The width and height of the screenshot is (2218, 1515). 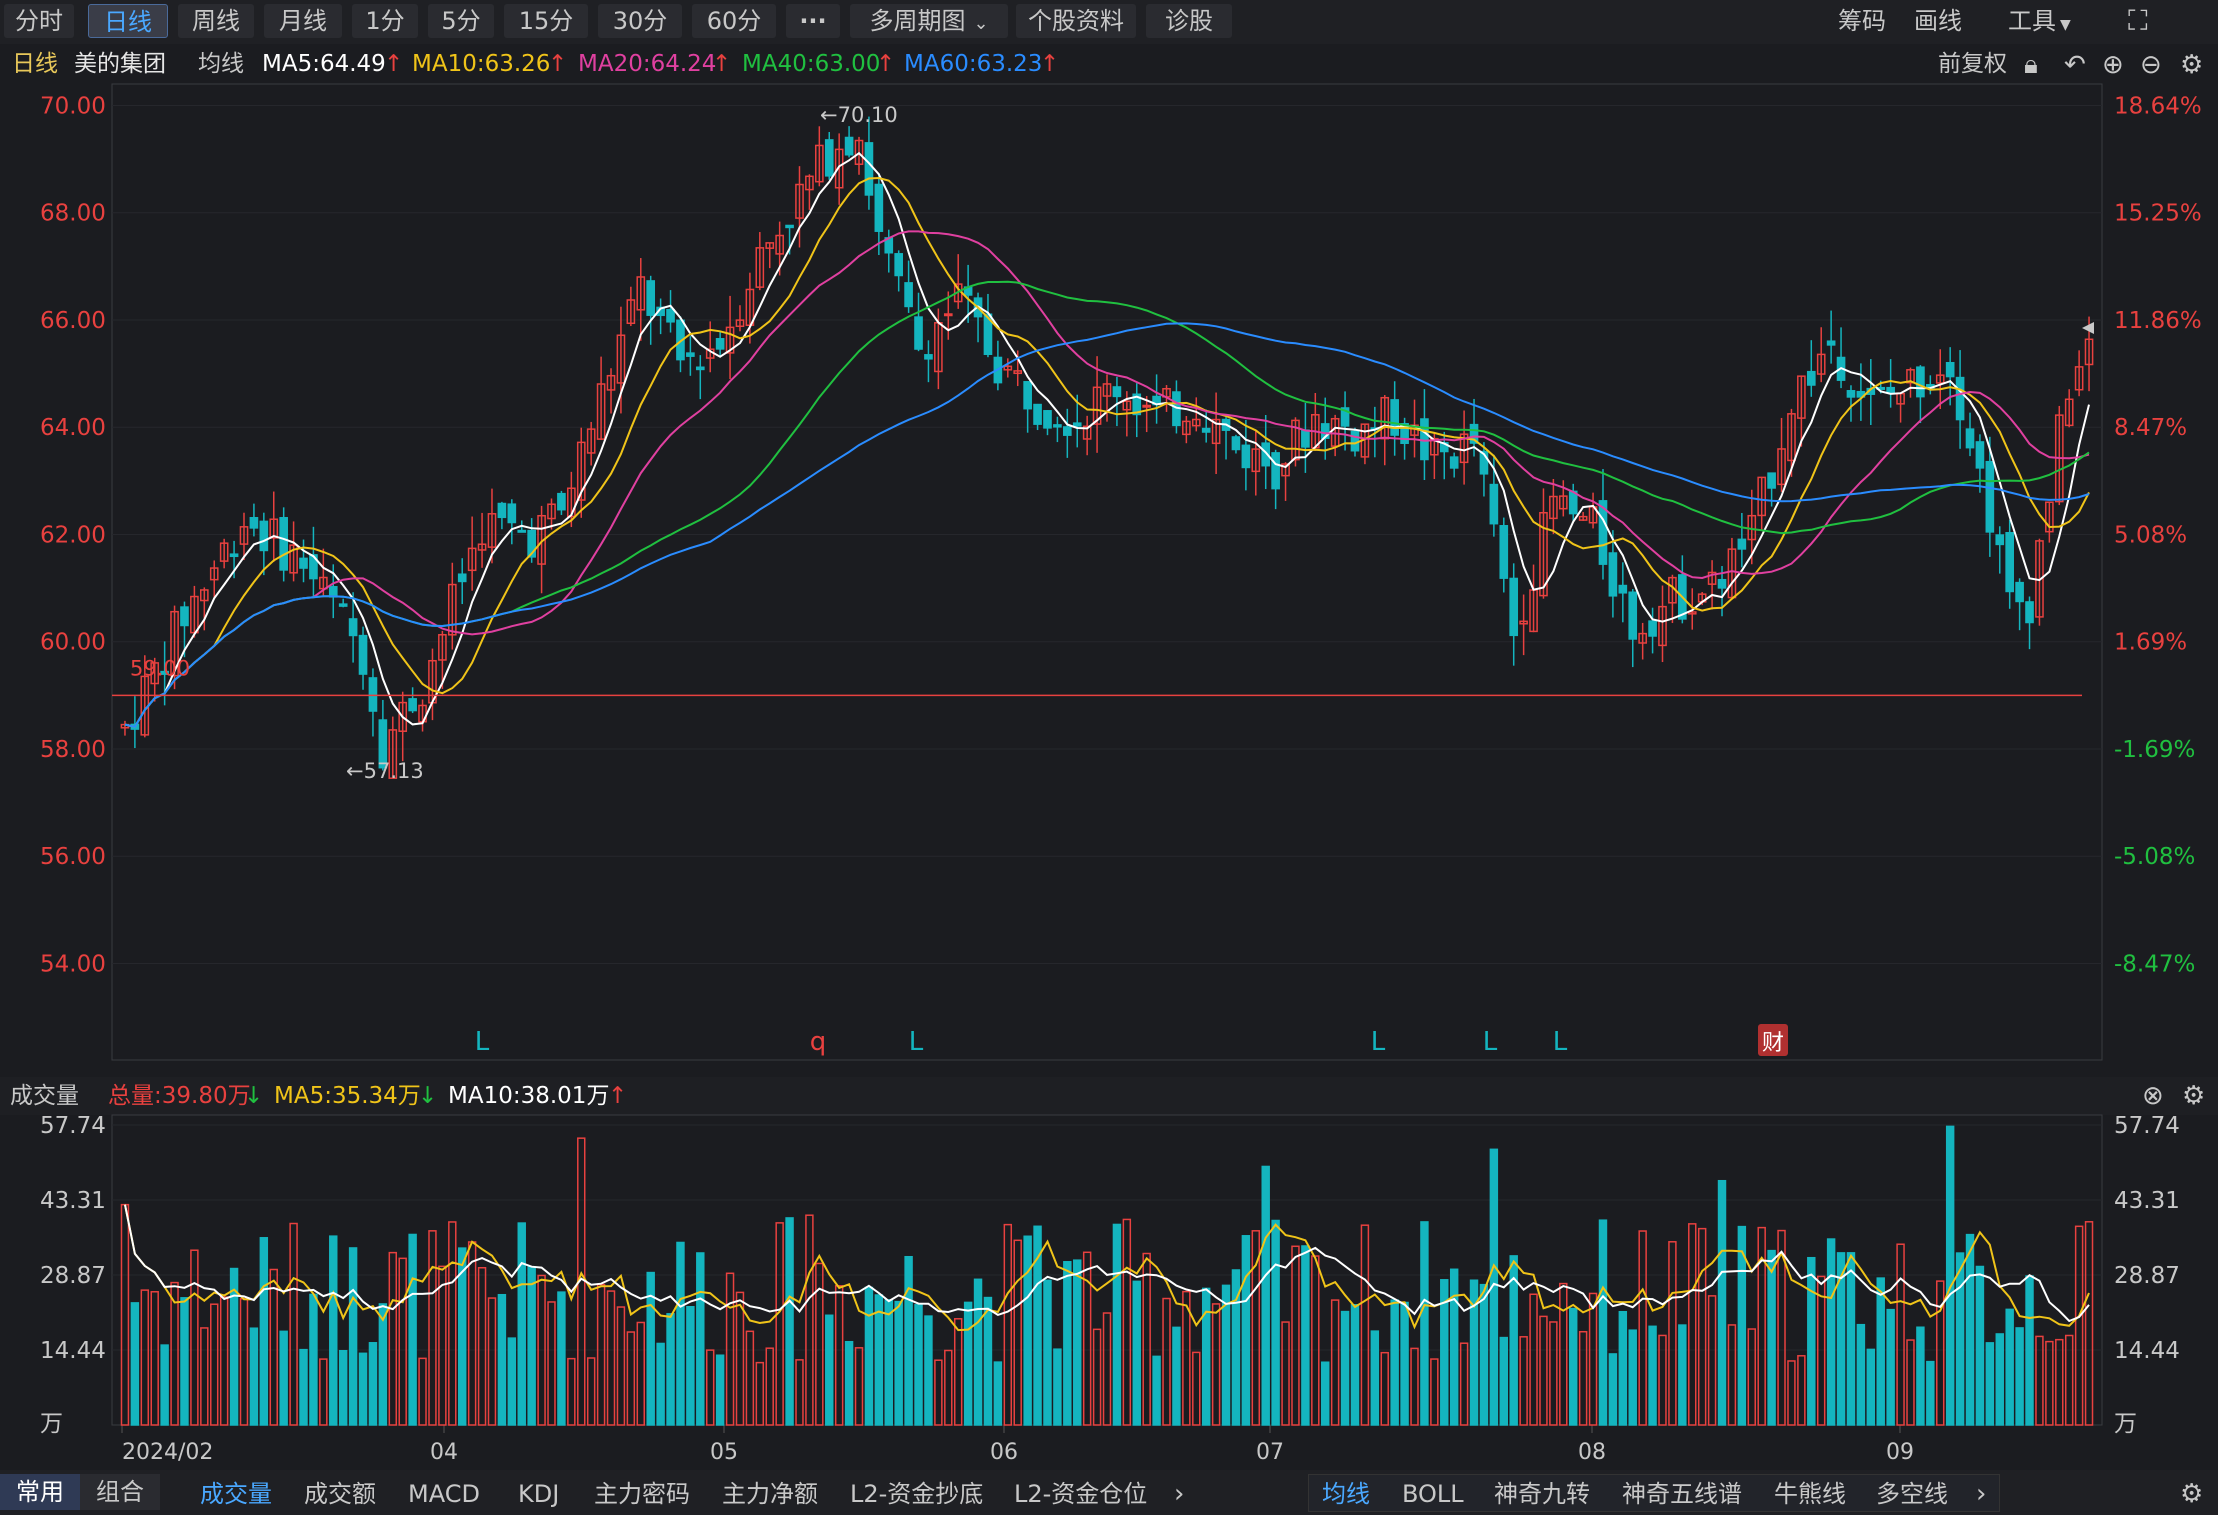 What do you see at coordinates (236, 1494) in the screenshot?
I see `indicator-volume: 成交量` at bounding box center [236, 1494].